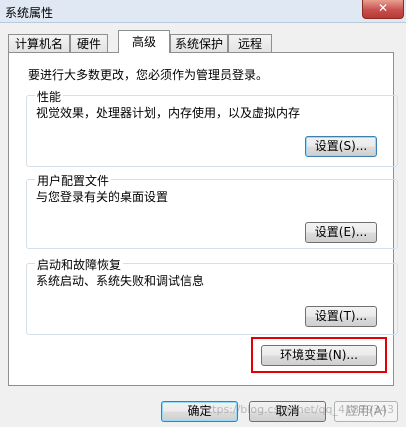  I want to click on title-bar, so click(203, 11).